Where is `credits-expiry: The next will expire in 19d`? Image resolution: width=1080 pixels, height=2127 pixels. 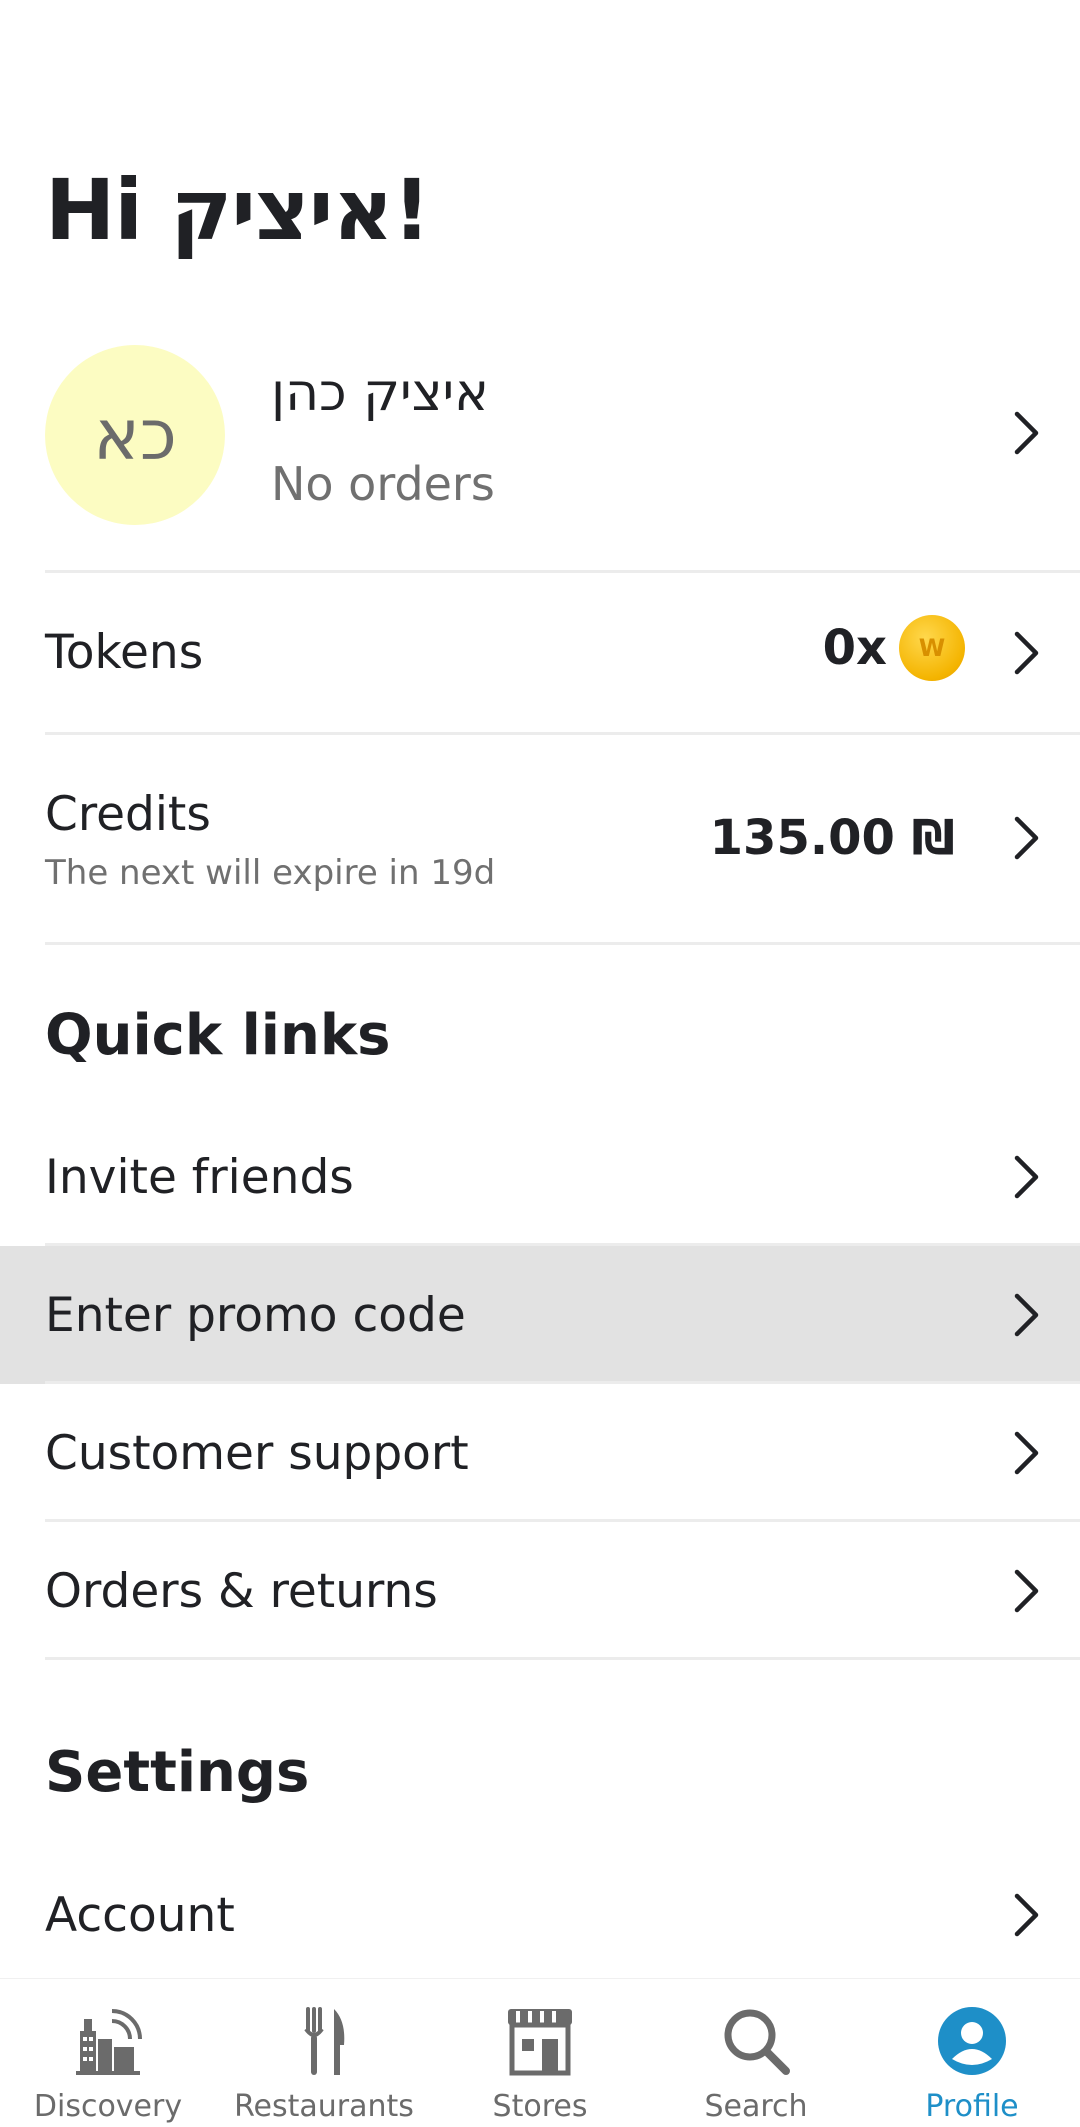 credits-expiry: The next will expire in 19d is located at coordinates (270, 873).